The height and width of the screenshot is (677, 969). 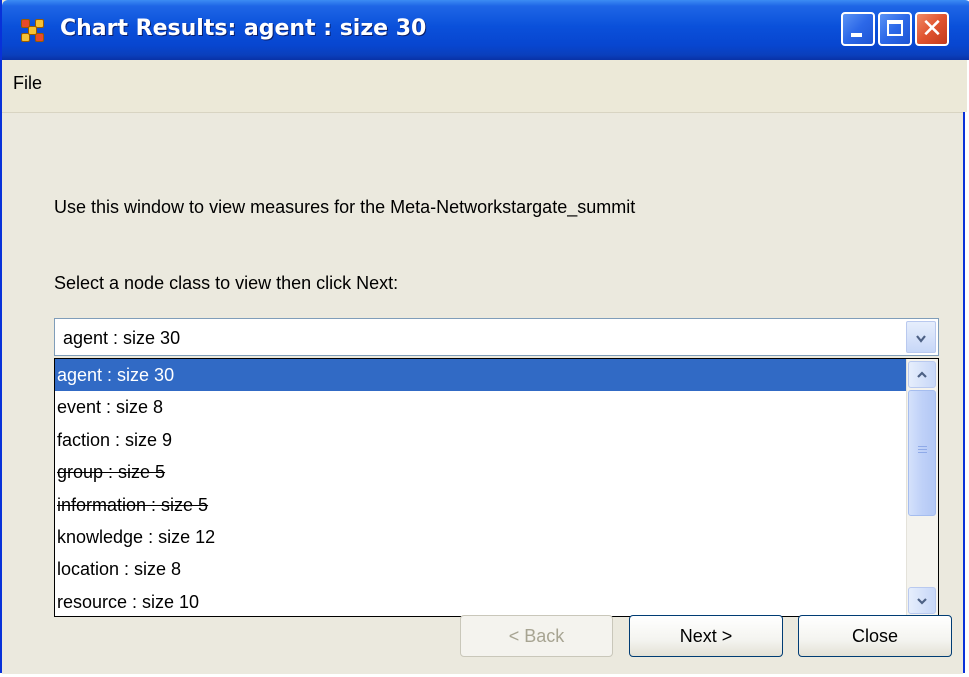 I want to click on network-dots-icon, so click(x=33, y=31).